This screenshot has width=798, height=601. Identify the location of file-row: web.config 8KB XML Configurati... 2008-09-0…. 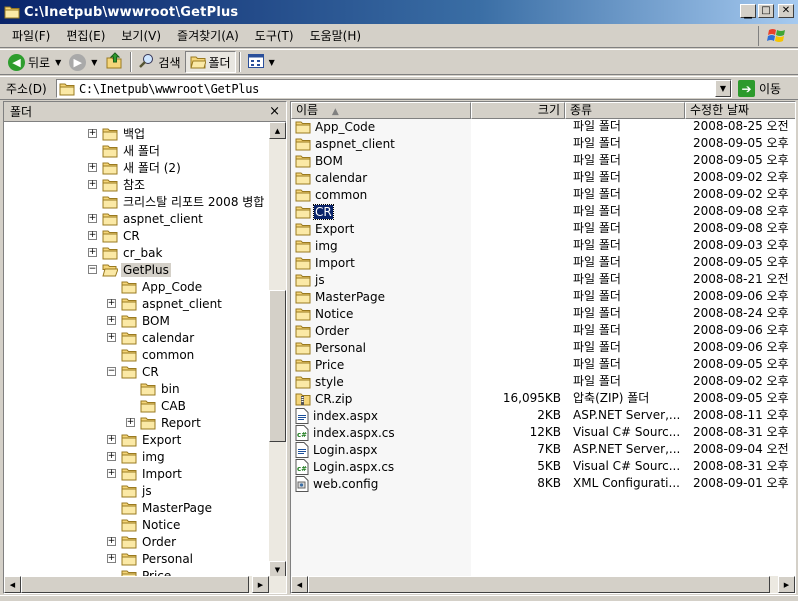
(543, 483).